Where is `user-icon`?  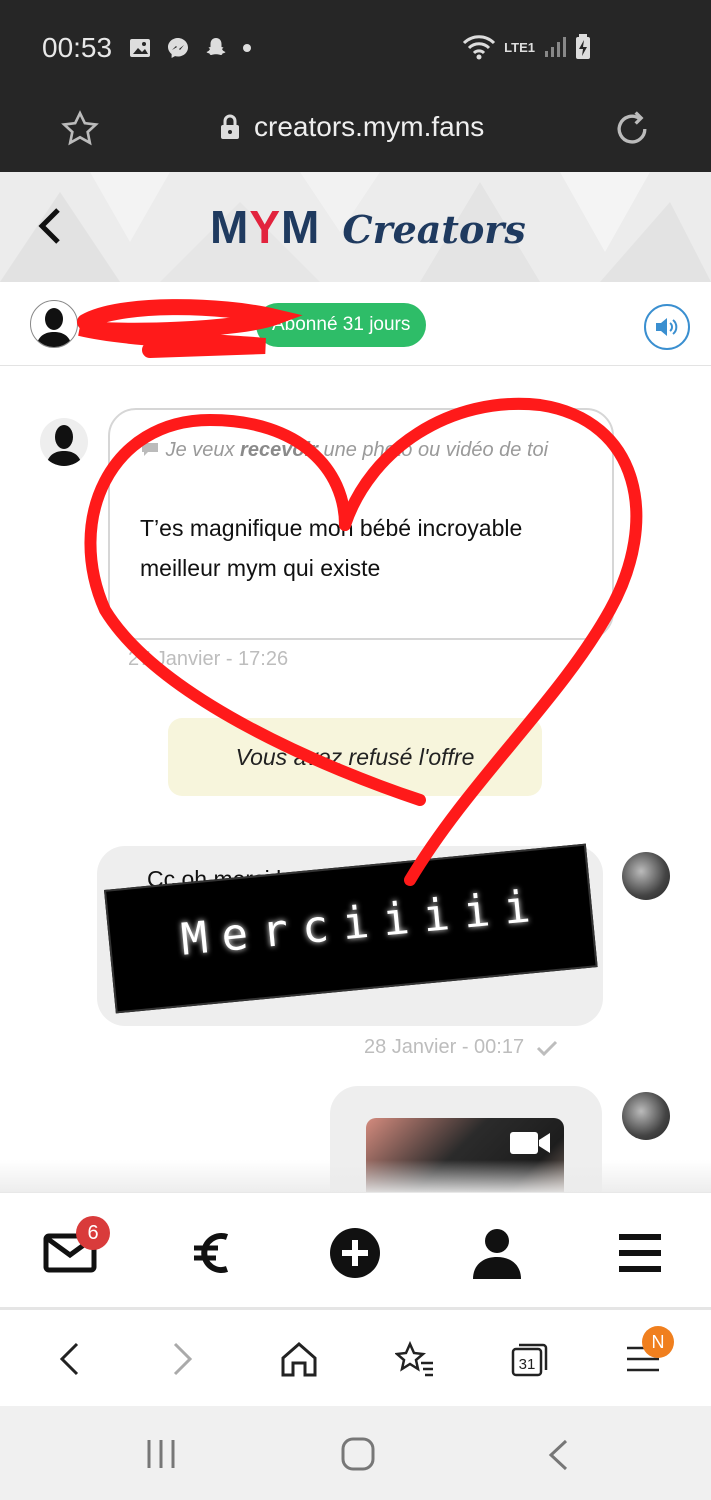 user-icon is located at coordinates (497, 1254).